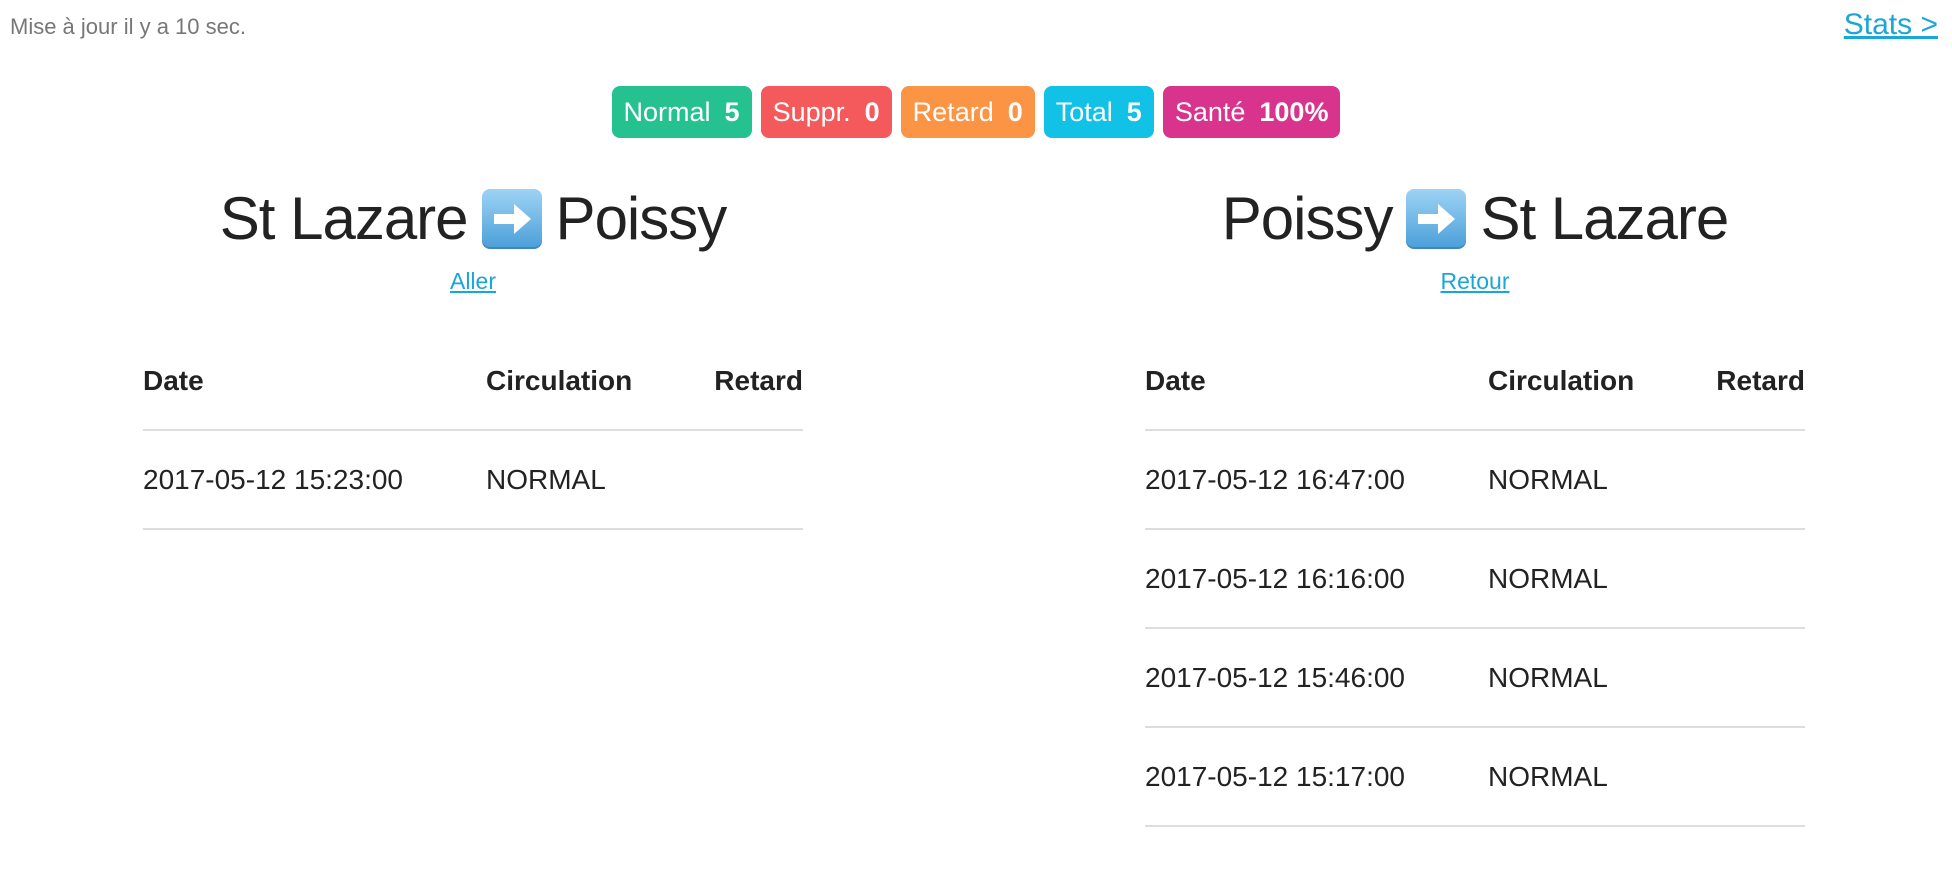 This screenshot has width=1952, height=880. I want to click on badge-total: Total 5, so click(1098, 112).